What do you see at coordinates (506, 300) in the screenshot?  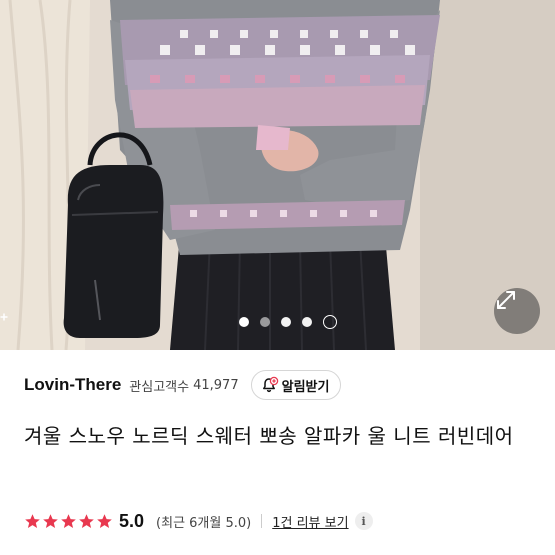 I see `expand-icon` at bounding box center [506, 300].